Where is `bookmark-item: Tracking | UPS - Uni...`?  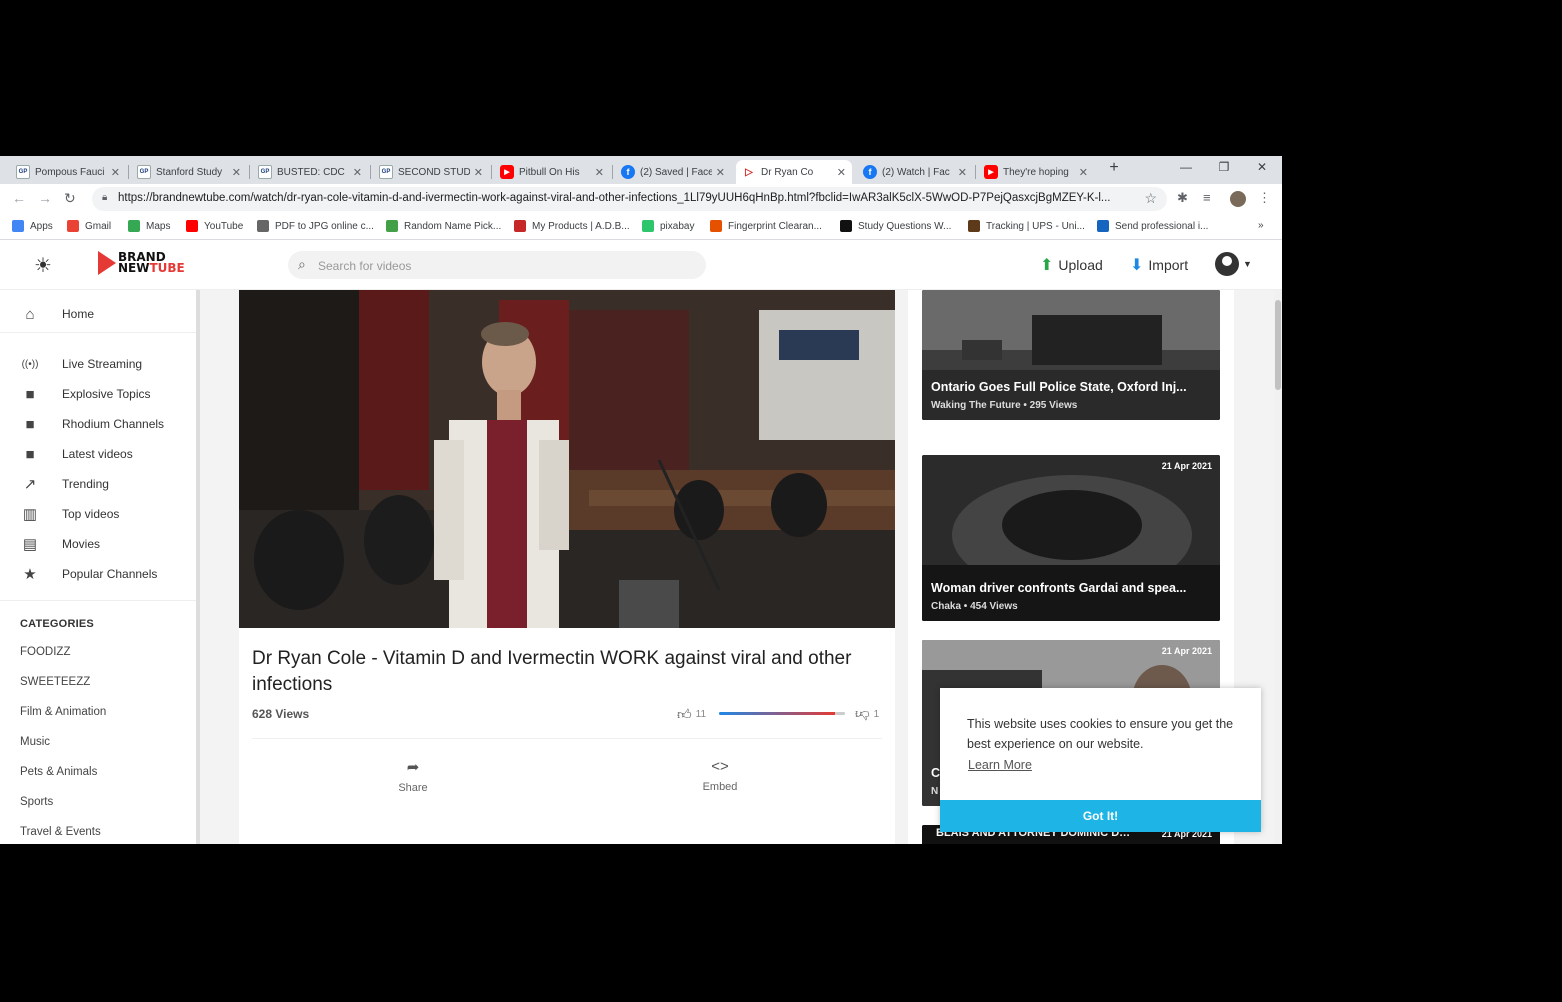
bookmark-item: Tracking | UPS - Uni... is located at coordinates (1026, 226).